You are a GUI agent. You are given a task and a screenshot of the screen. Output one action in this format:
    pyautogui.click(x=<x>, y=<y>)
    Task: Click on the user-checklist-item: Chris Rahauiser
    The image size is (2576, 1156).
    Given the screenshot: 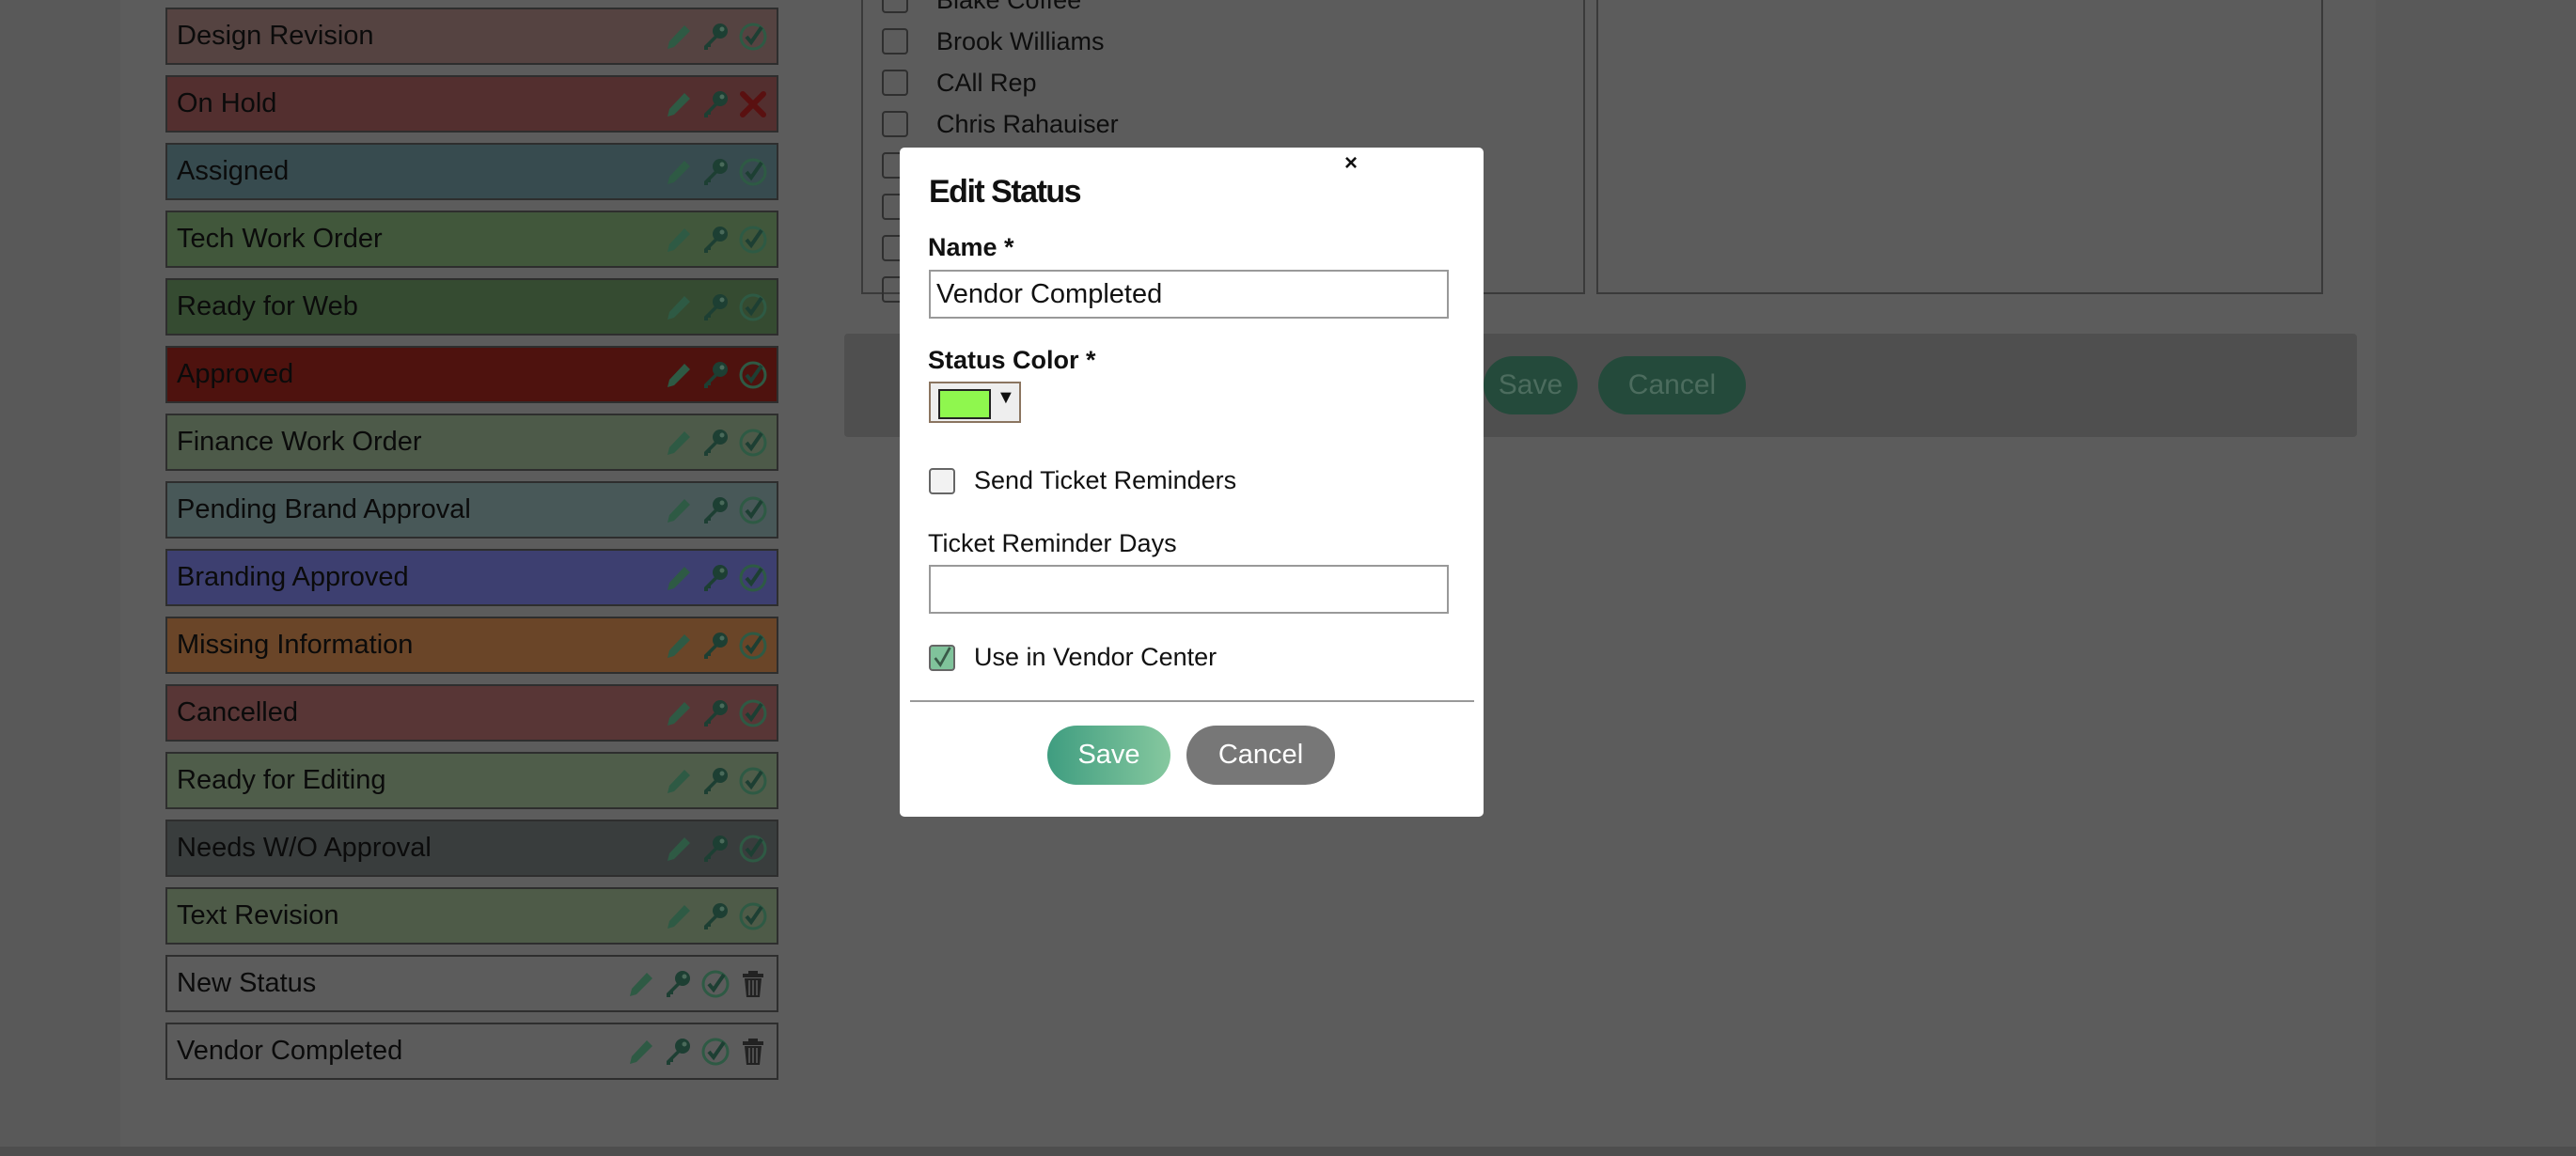 What is the action you would take?
    pyautogui.click(x=1001, y=124)
    